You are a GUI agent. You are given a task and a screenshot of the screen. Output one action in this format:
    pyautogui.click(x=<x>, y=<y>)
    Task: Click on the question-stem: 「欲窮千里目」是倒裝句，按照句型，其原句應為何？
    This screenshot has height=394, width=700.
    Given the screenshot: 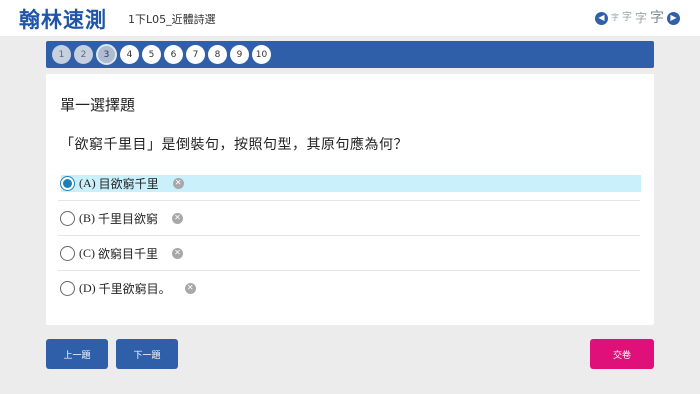 What is the action you would take?
    pyautogui.click(x=234, y=145)
    